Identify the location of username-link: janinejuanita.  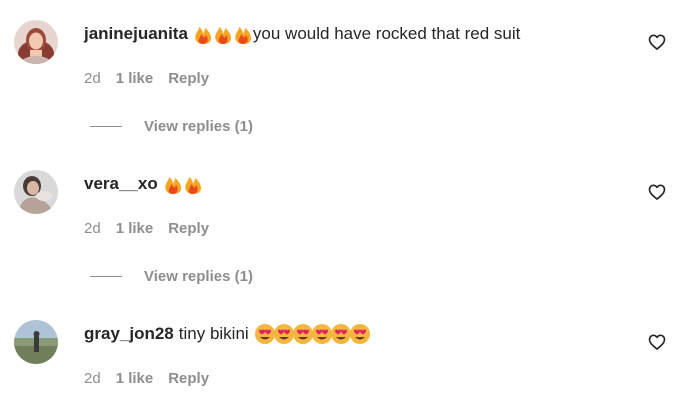
(136, 34).